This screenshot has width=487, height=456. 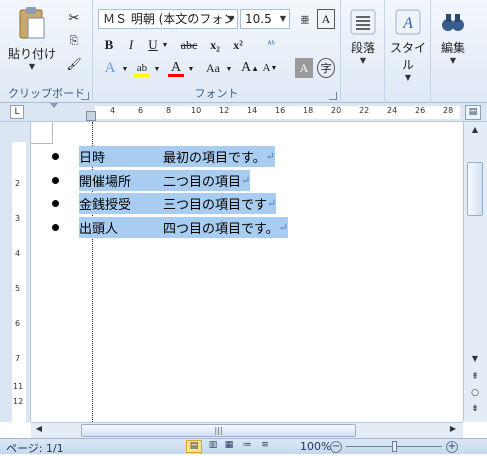 What do you see at coordinates (266, 68) in the screenshot?
I see `shrink-font-label: A` at bounding box center [266, 68].